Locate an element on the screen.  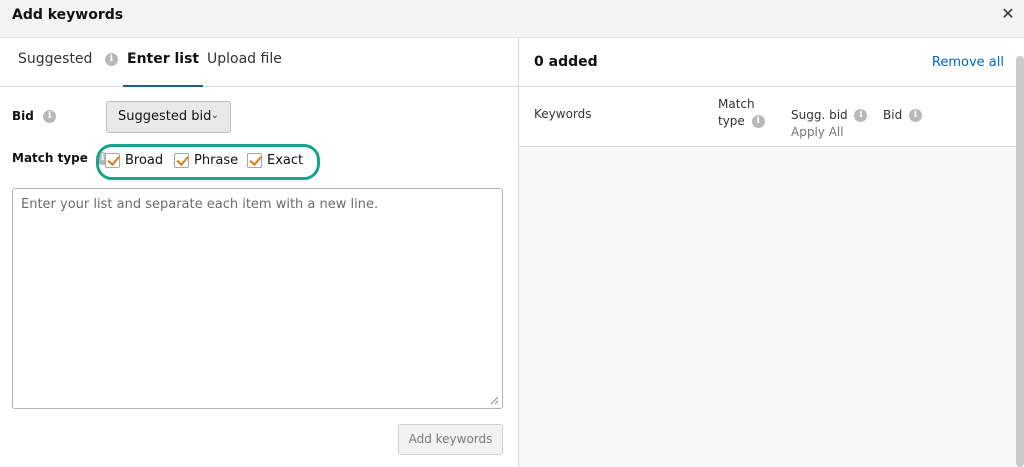
checkbox-phrase: Phrase is located at coordinates (206, 160).